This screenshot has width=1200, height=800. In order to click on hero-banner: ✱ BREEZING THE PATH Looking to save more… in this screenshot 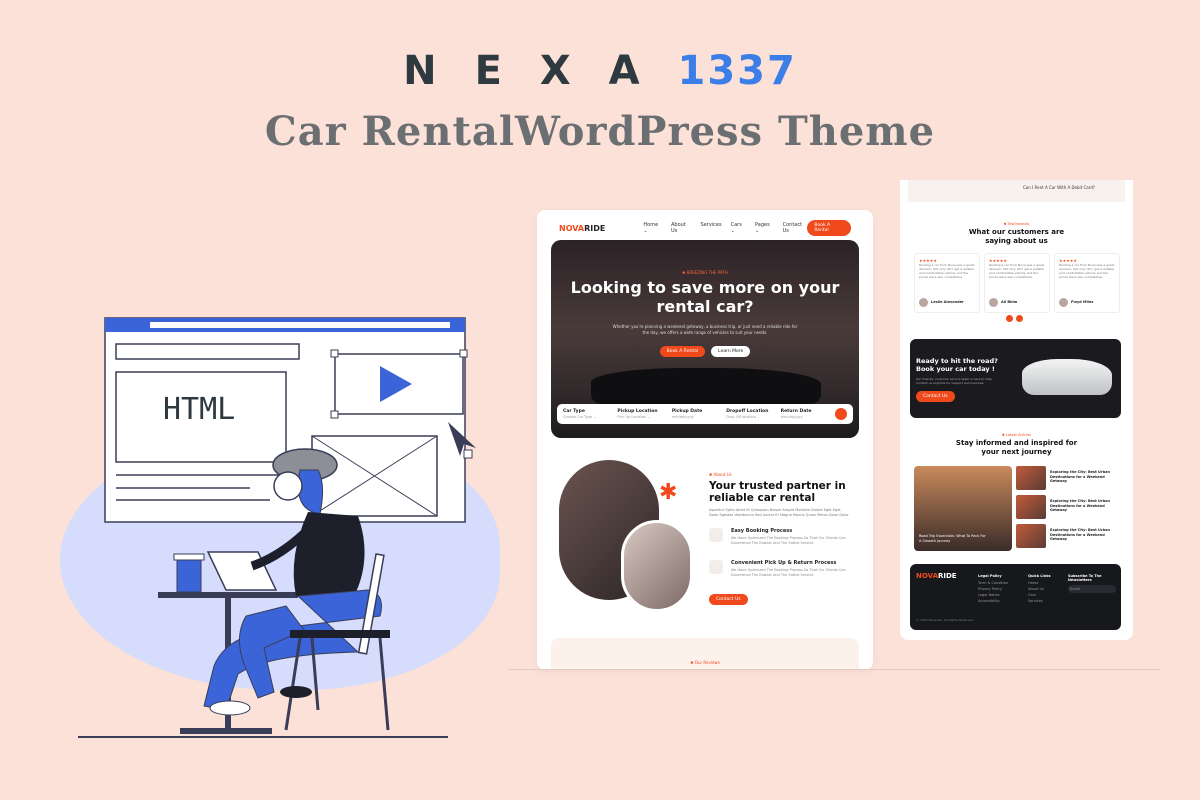, I will do `click(705, 339)`.